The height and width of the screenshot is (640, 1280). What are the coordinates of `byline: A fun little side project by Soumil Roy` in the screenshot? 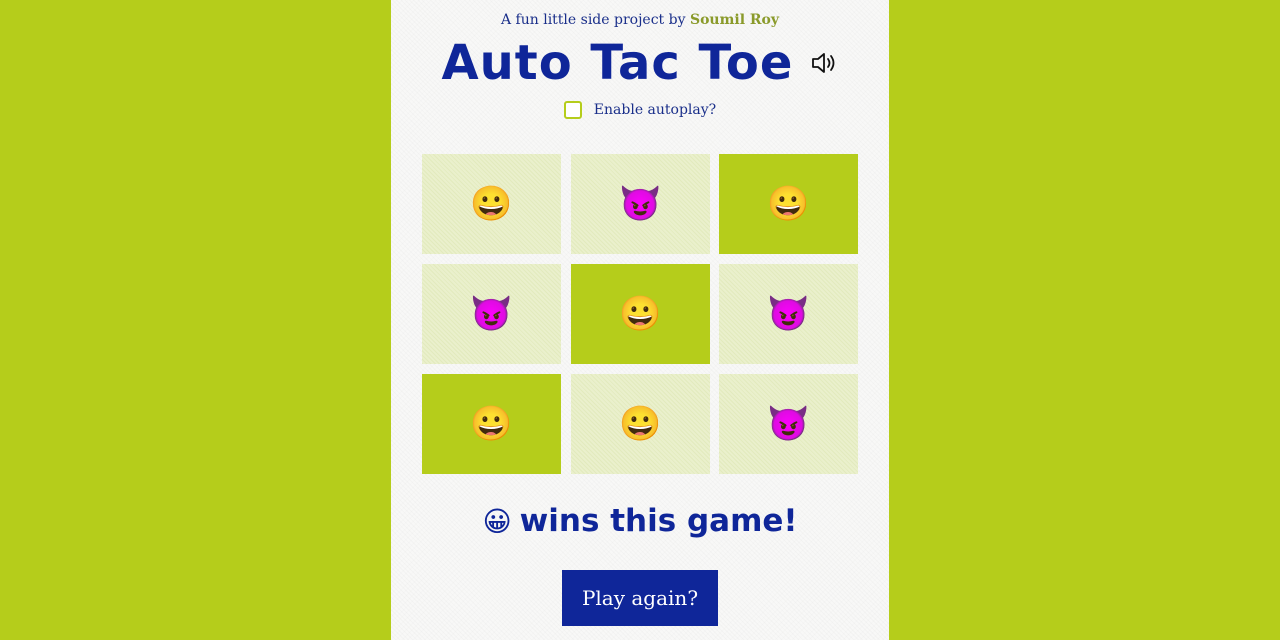 It's located at (640, 20).